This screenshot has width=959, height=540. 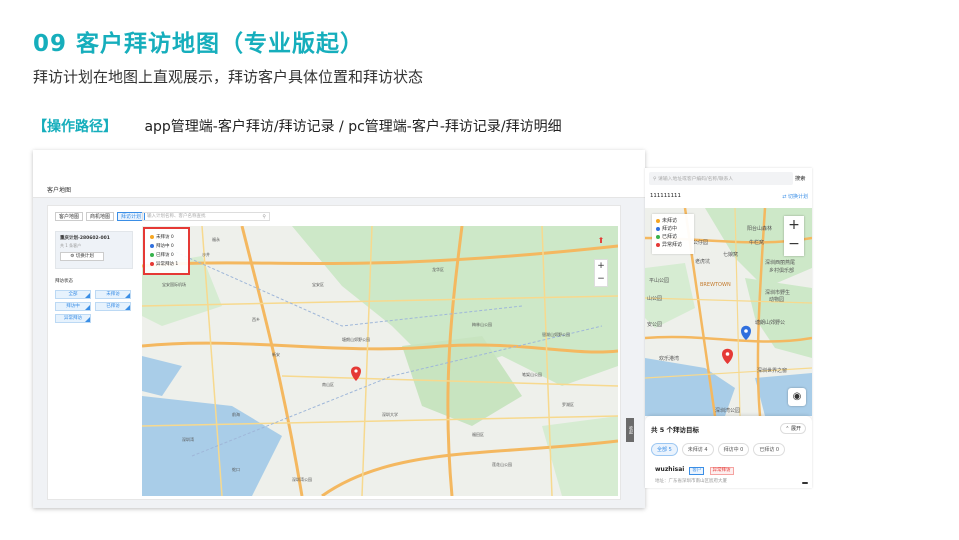 I want to click on compass-icon: ⬆, so click(x=601, y=242).